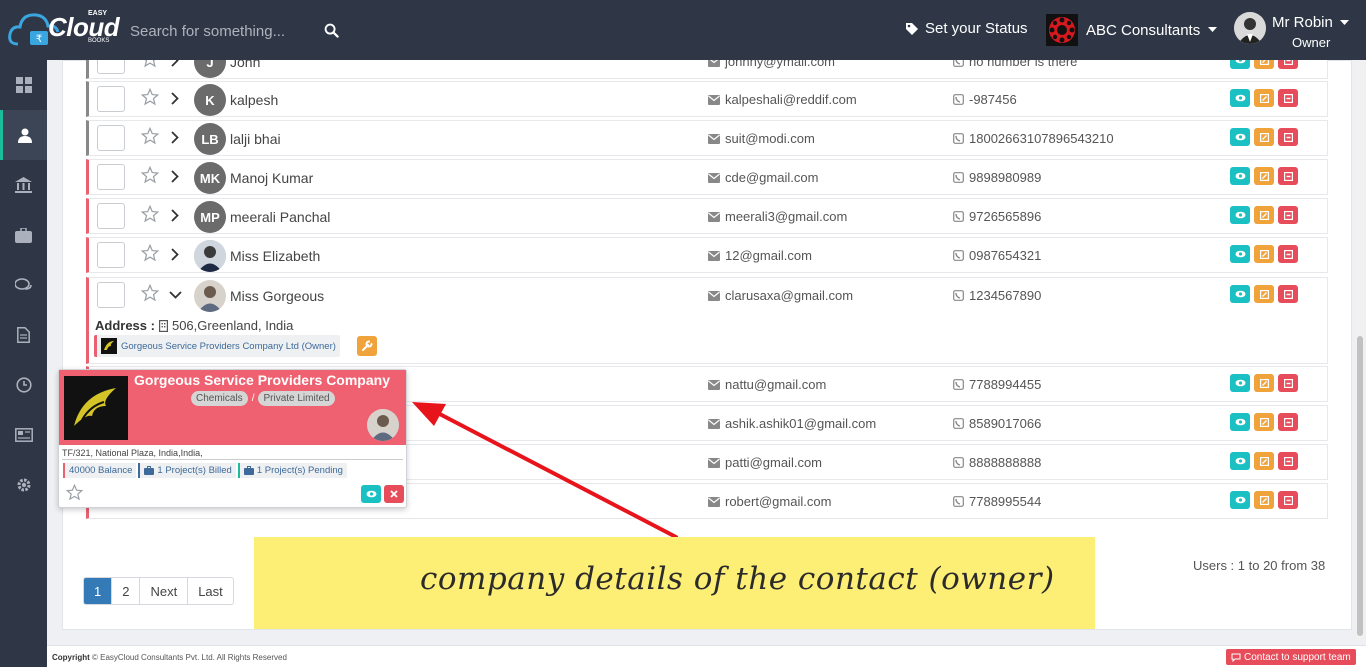 The width and height of the screenshot is (1366, 667). Describe the element at coordinates (707, 177) in the screenshot. I see `contact-row: MK Manoj Kumar cde@gmail.com 9898980989` at that location.